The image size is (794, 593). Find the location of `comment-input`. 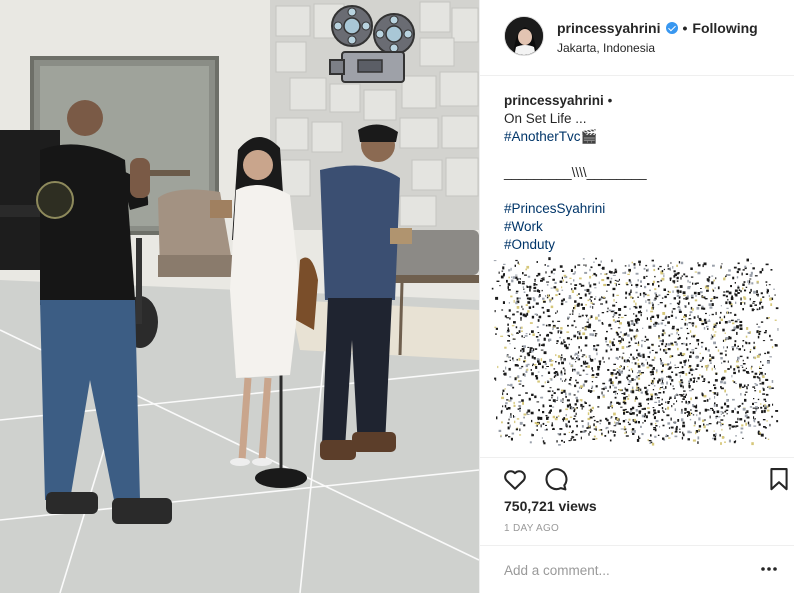

comment-input is located at coordinates (624, 570).